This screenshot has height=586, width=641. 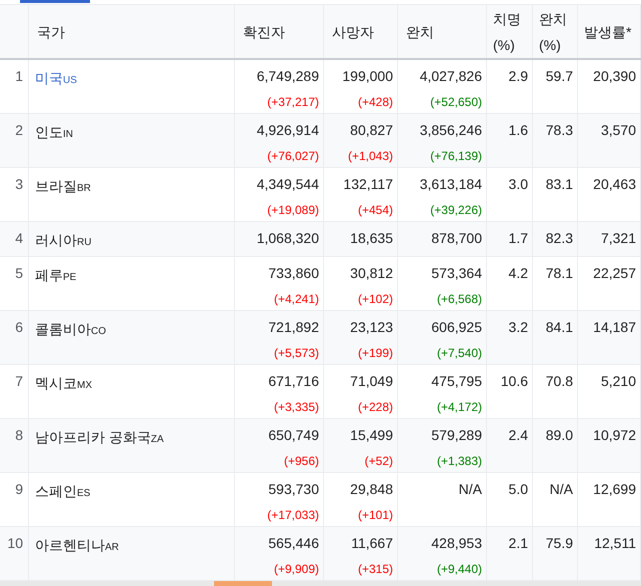 What do you see at coordinates (559, 76) in the screenshot?
I see `table-cell: 59.7` at bounding box center [559, 76].